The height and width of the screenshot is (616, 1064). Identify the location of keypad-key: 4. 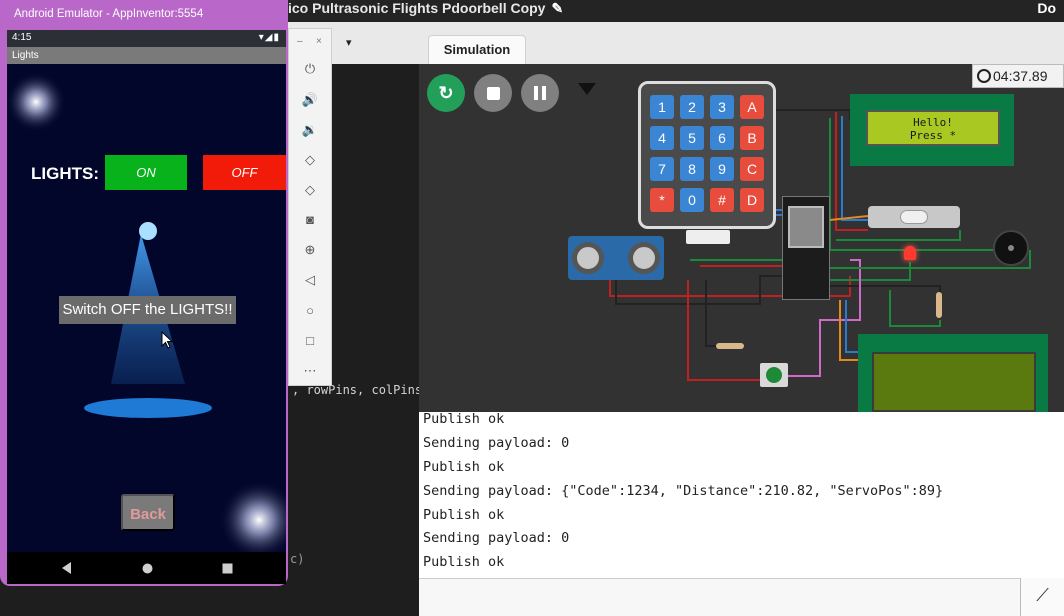
(662, 138).